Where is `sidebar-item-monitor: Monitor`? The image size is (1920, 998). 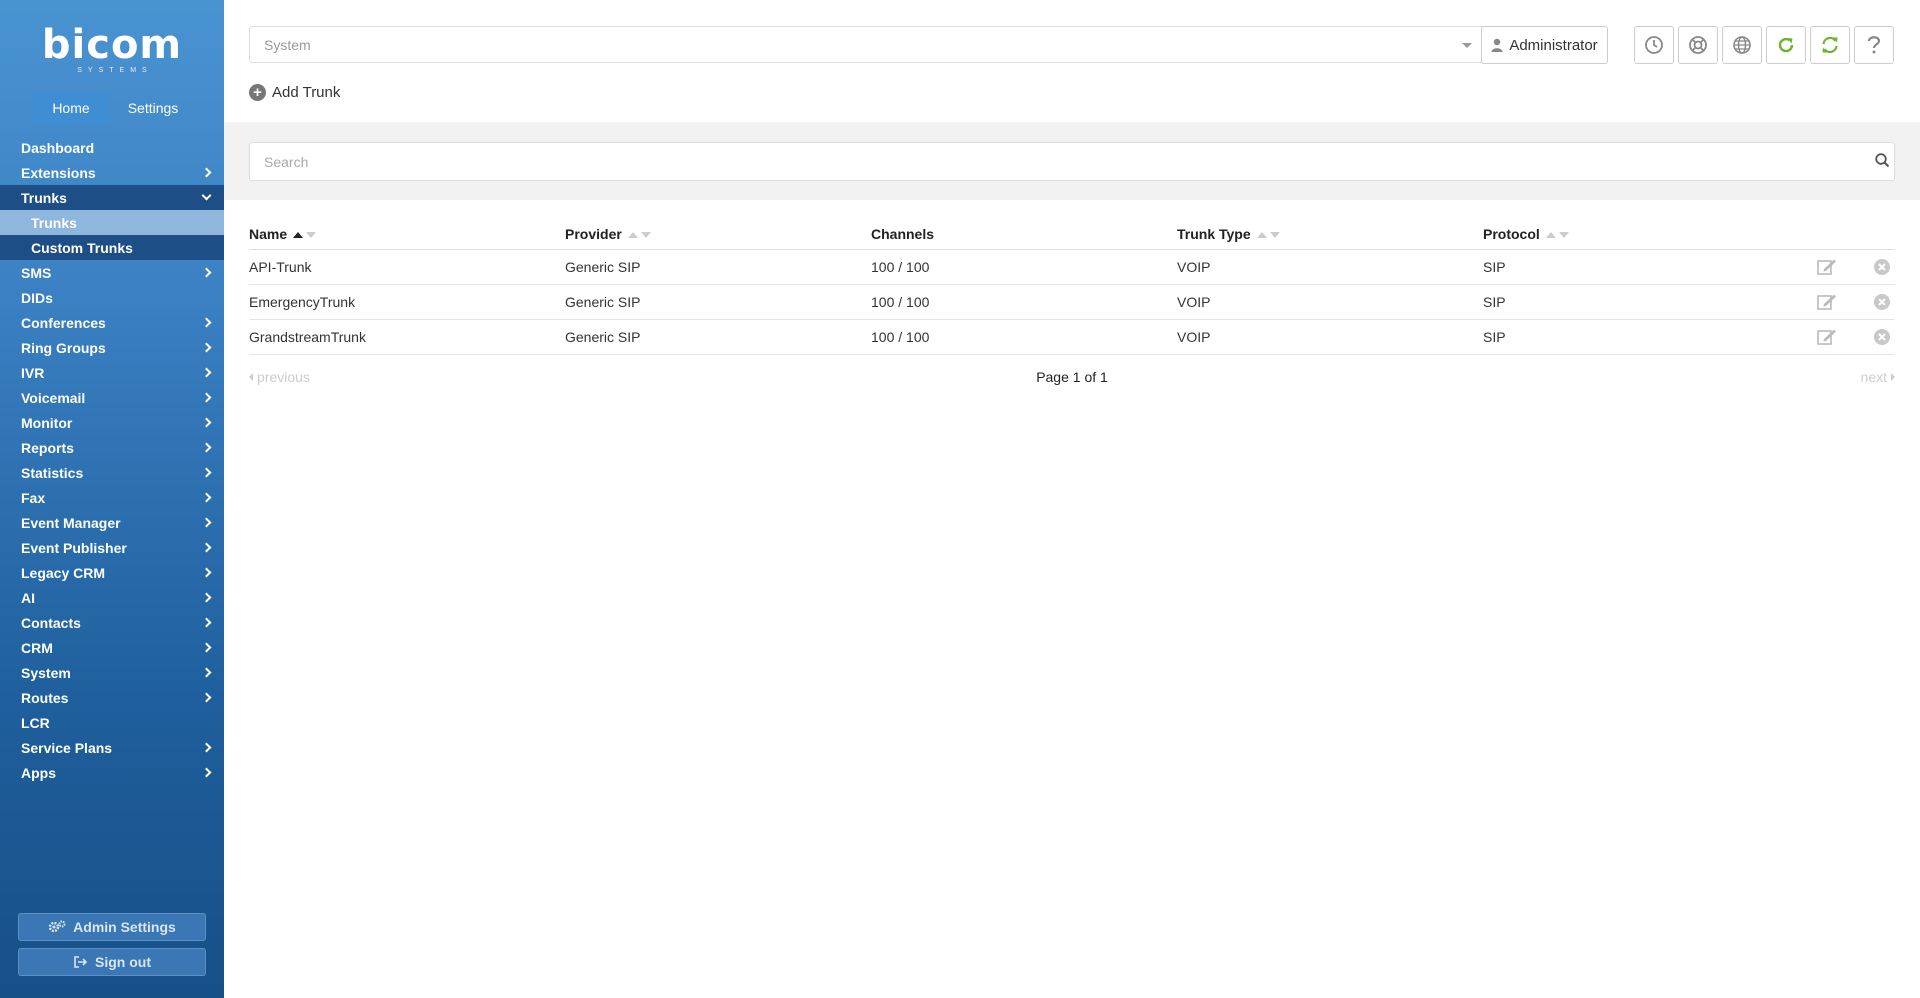 sidebar-item-monitor: Monitor is located at coordinates (112, 422).